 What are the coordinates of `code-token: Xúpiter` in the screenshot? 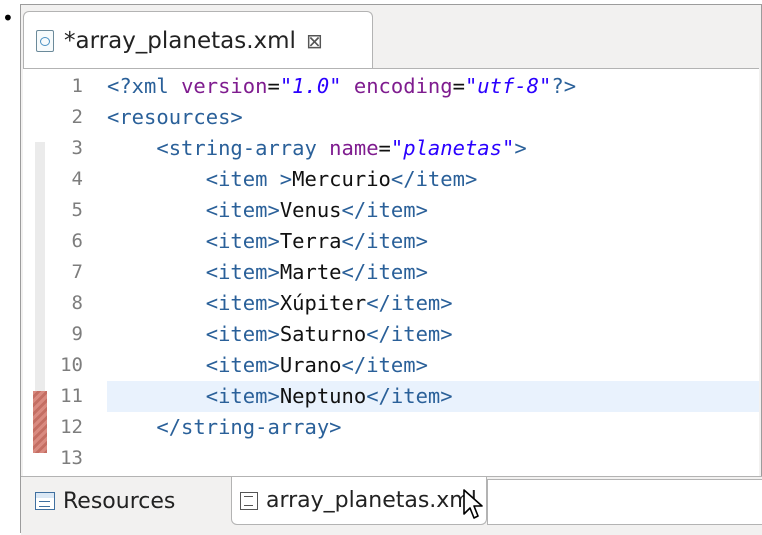 It's located at (323, 303).